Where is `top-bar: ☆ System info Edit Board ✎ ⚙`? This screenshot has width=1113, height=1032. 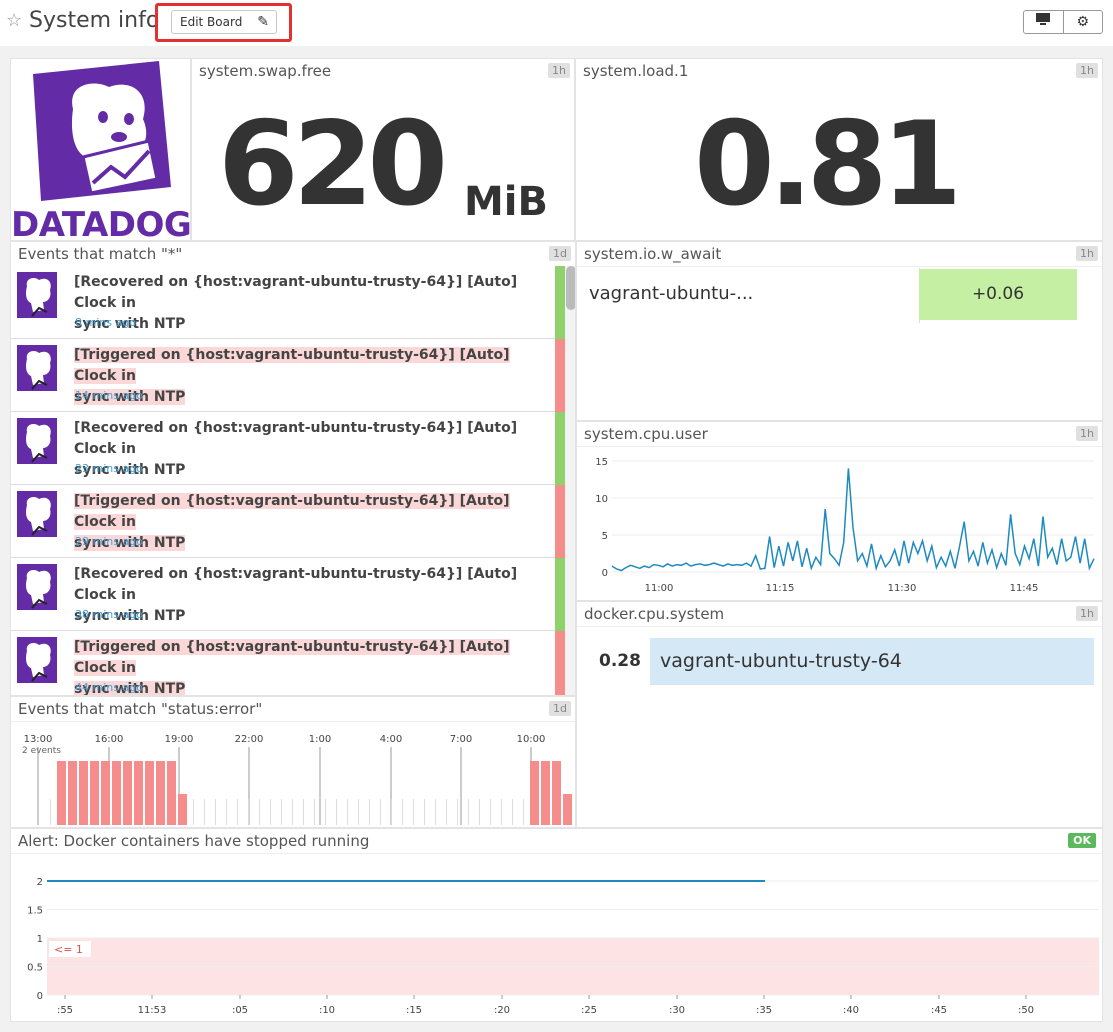 top-bar: ☆ System info Edit Board ✎ ⚙ is located at coordinates (556, 23).